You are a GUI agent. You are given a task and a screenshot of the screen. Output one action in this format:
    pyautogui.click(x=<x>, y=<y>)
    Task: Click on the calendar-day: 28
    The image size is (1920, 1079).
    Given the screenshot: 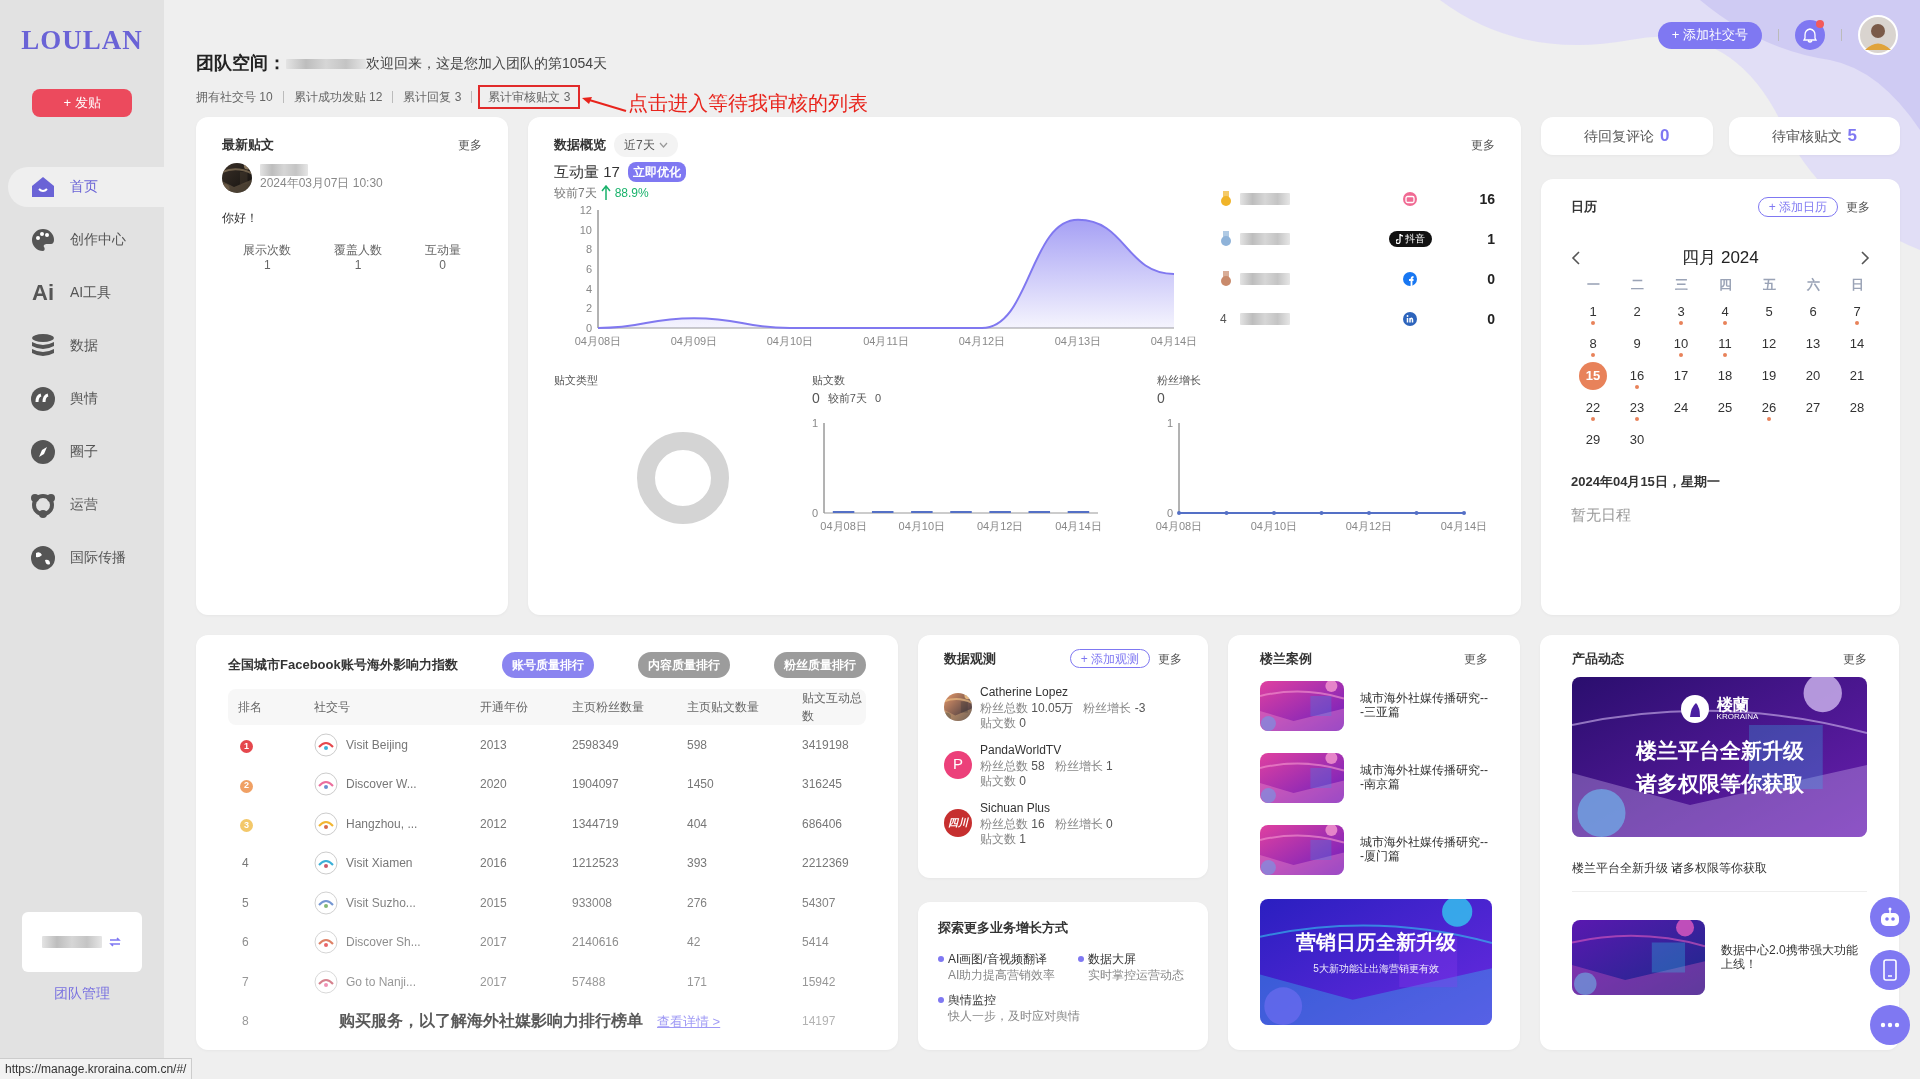 What is the action you would take?
    pyautogui.click(x=1857, y=410)
    